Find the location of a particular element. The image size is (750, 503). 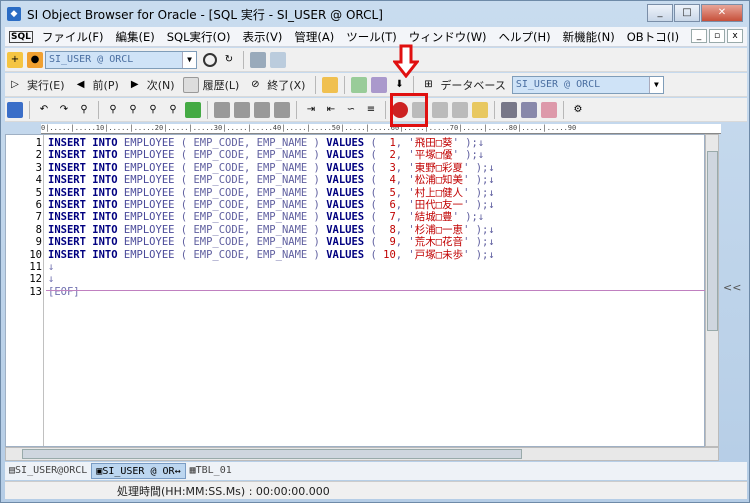

menu-help: ヘルプ(H) is located at coordinates (525, 37).